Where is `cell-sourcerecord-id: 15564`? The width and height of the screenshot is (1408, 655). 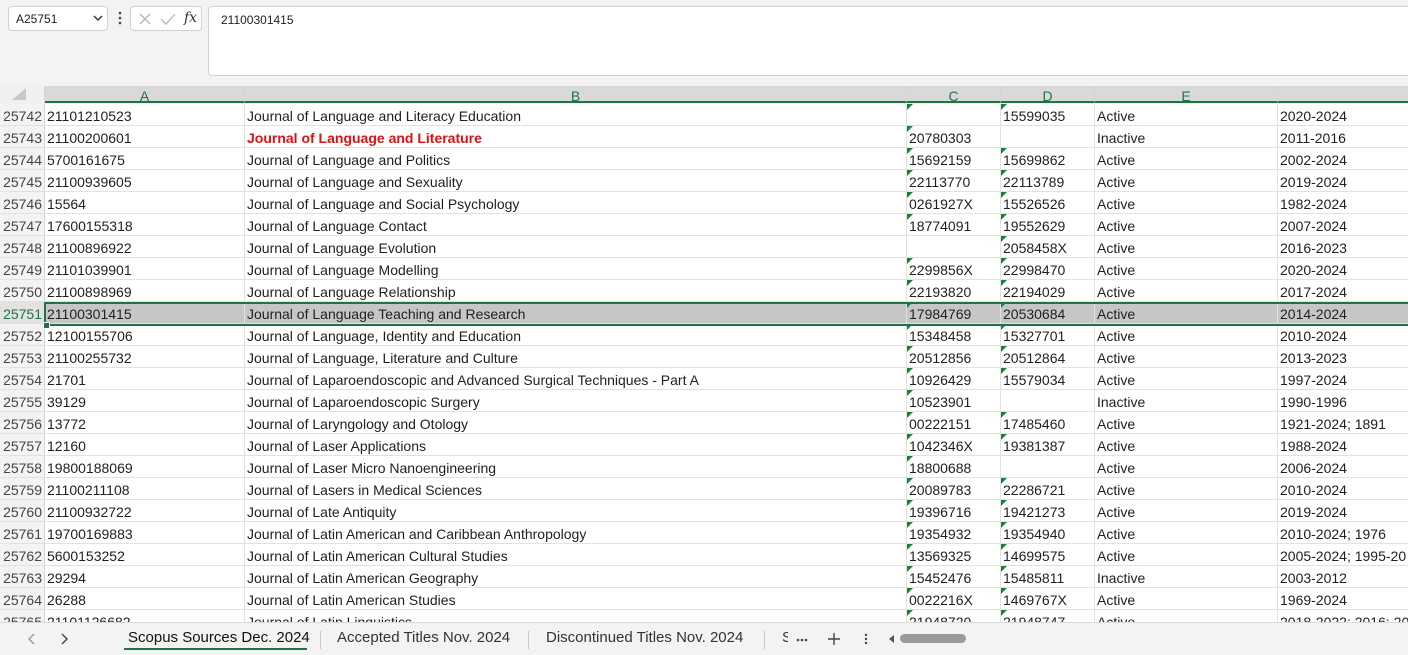
cell-sourcerecord-id: 15564 is located at coordinates (145, 202).